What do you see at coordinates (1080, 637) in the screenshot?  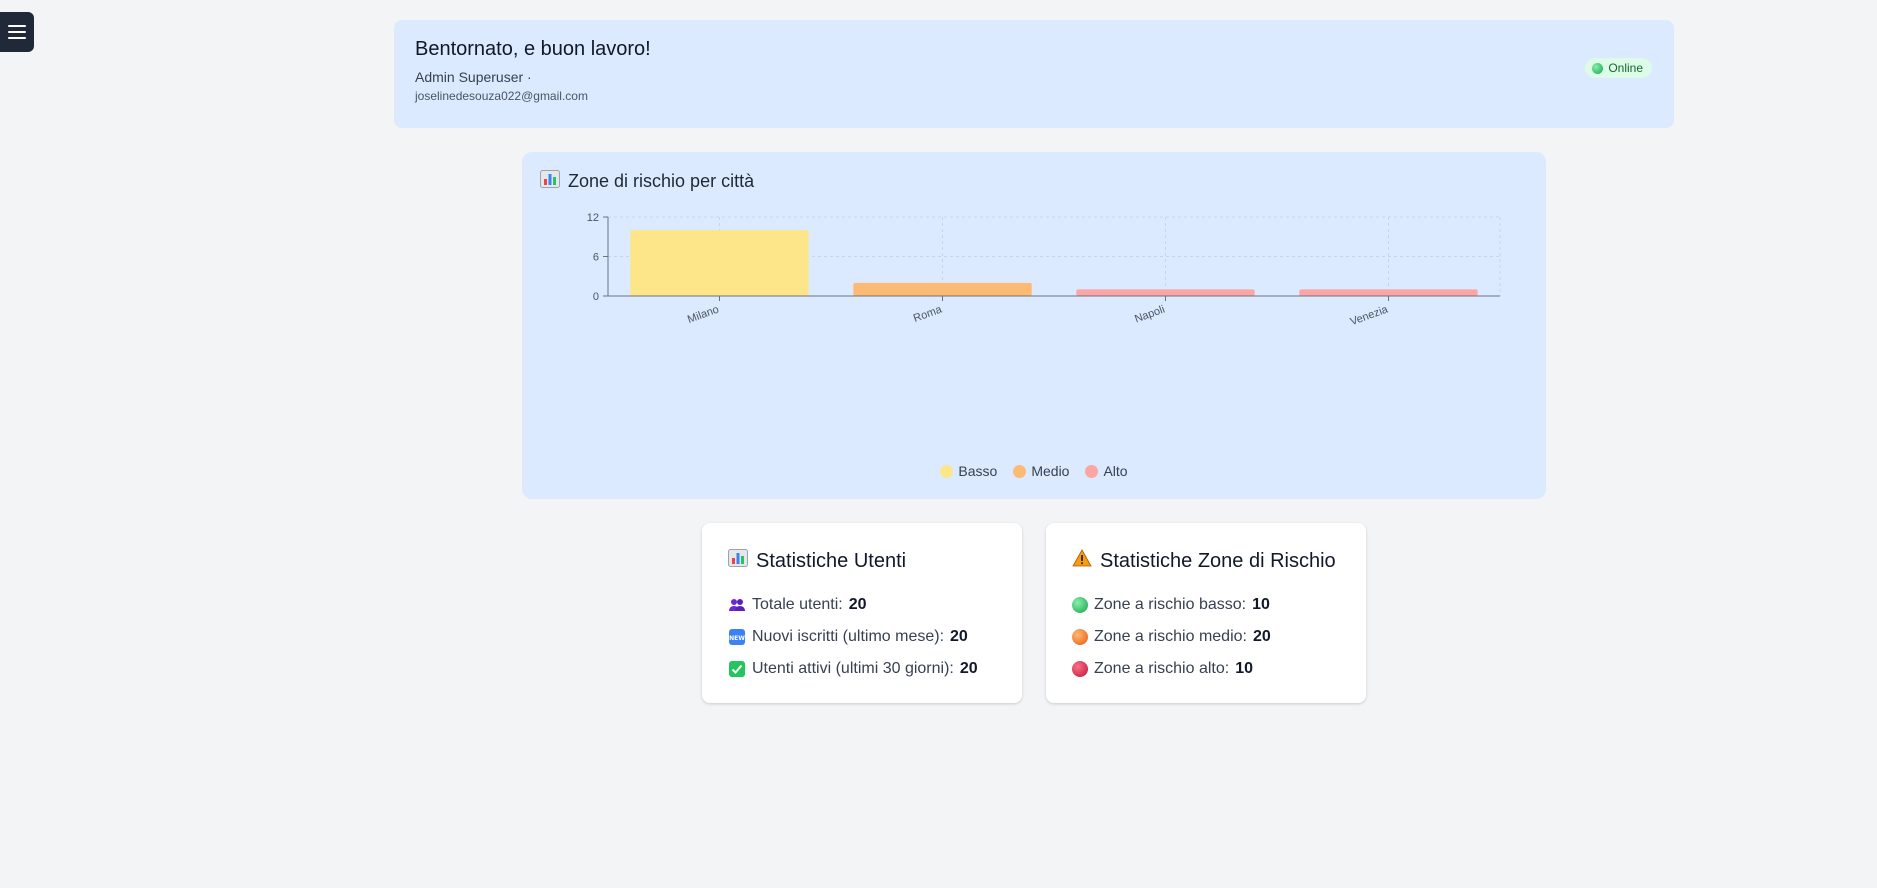 I see `orange-circle-icon` at bounding box center [1080, 637].